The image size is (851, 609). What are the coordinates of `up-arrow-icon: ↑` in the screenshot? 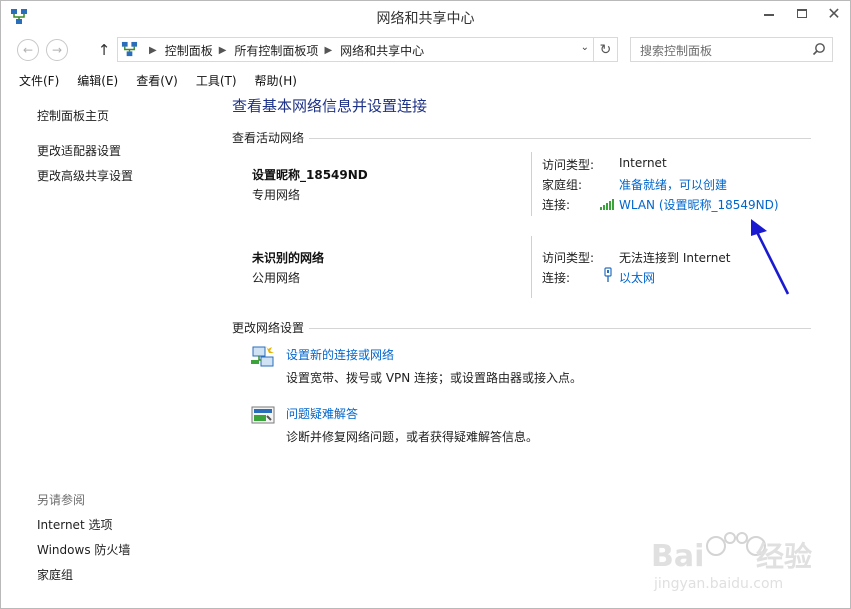 It's located at (104, 50).